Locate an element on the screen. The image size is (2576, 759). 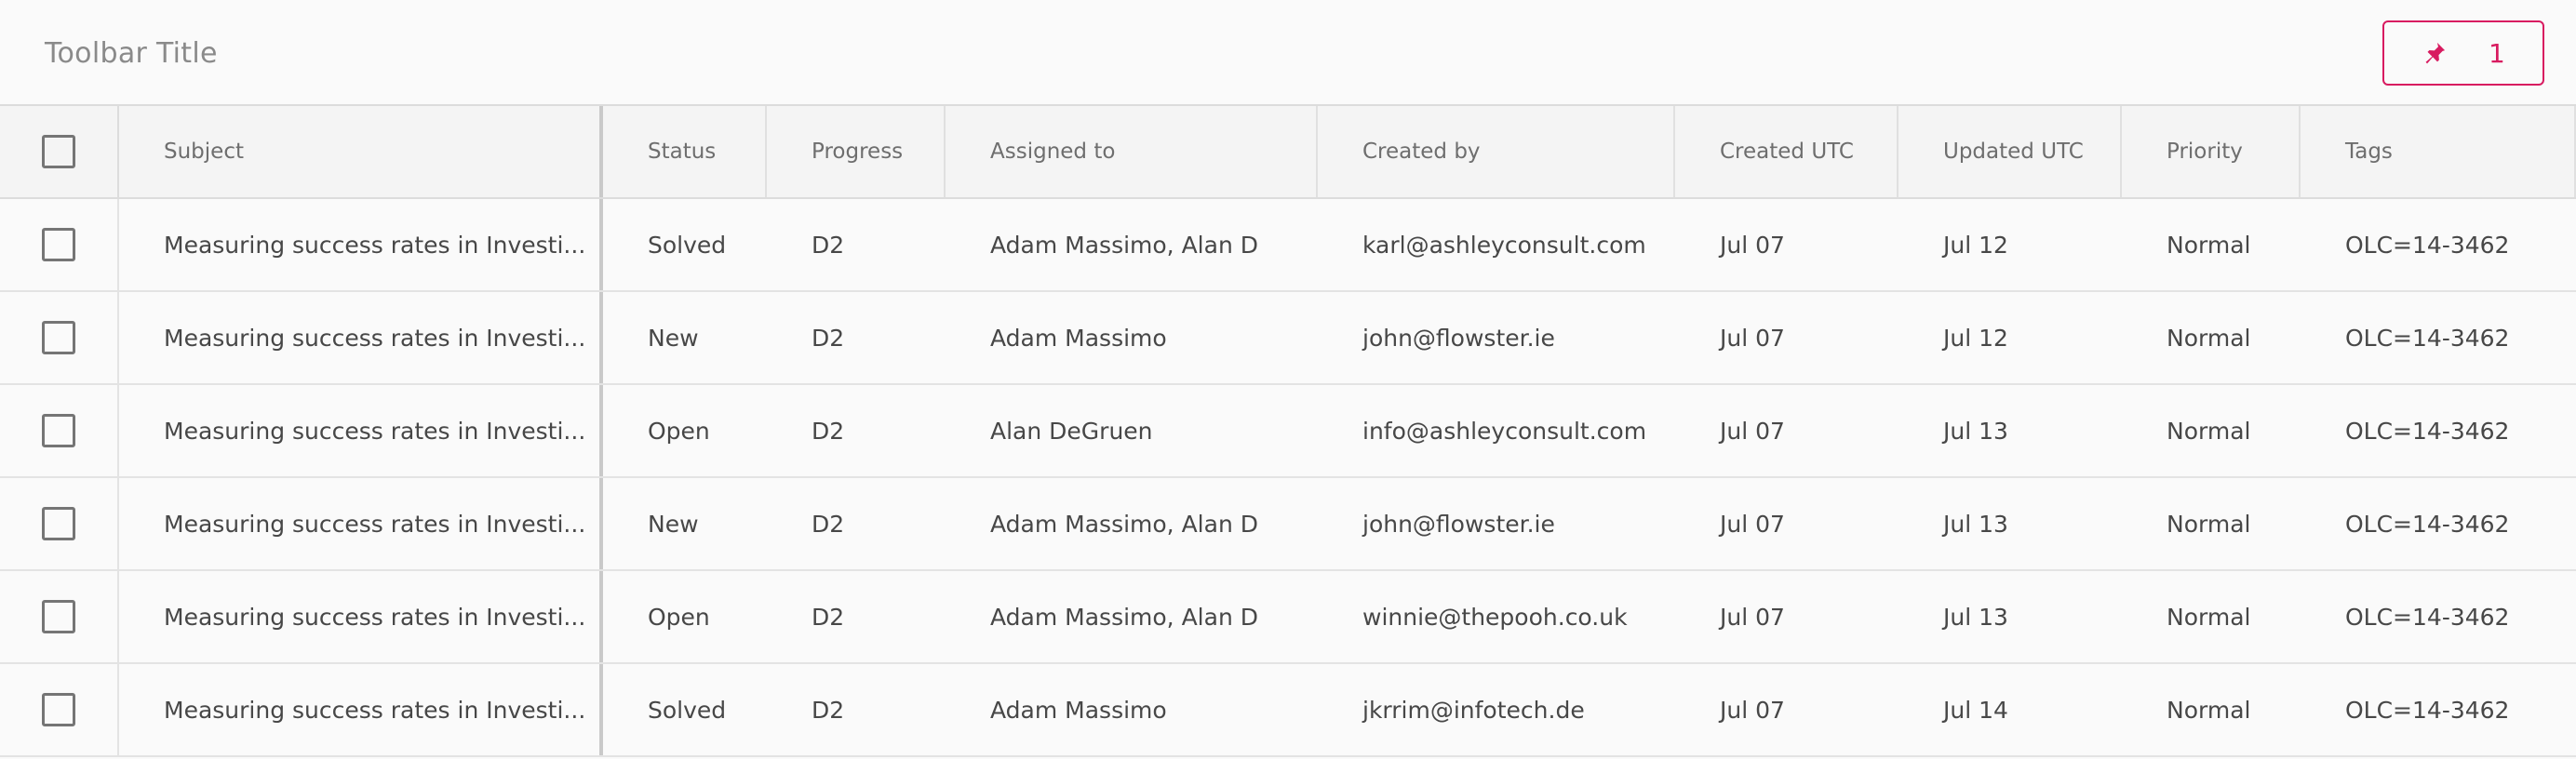
pinned-count: 1 is located at coordinates (2497, 53).